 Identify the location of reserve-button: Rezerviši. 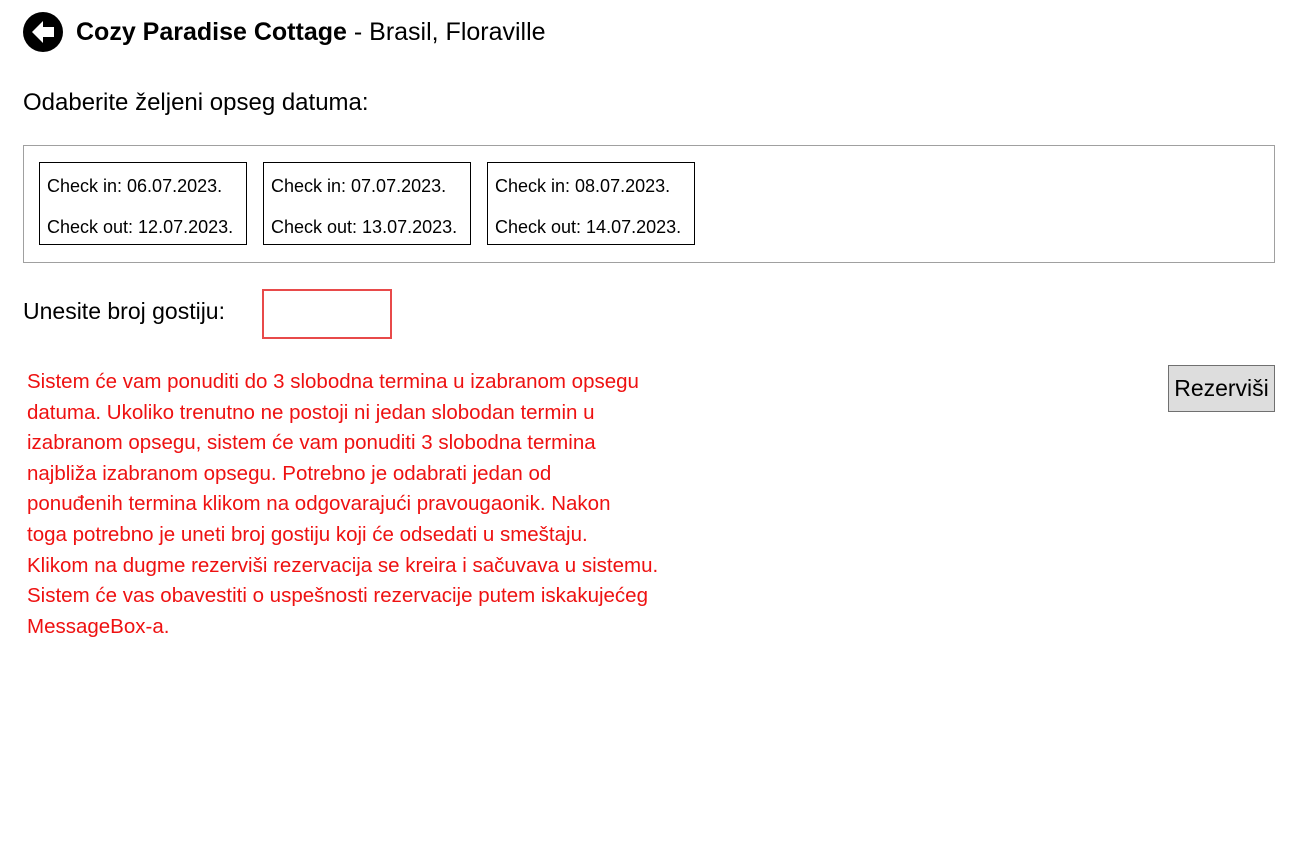
(1221, 388).